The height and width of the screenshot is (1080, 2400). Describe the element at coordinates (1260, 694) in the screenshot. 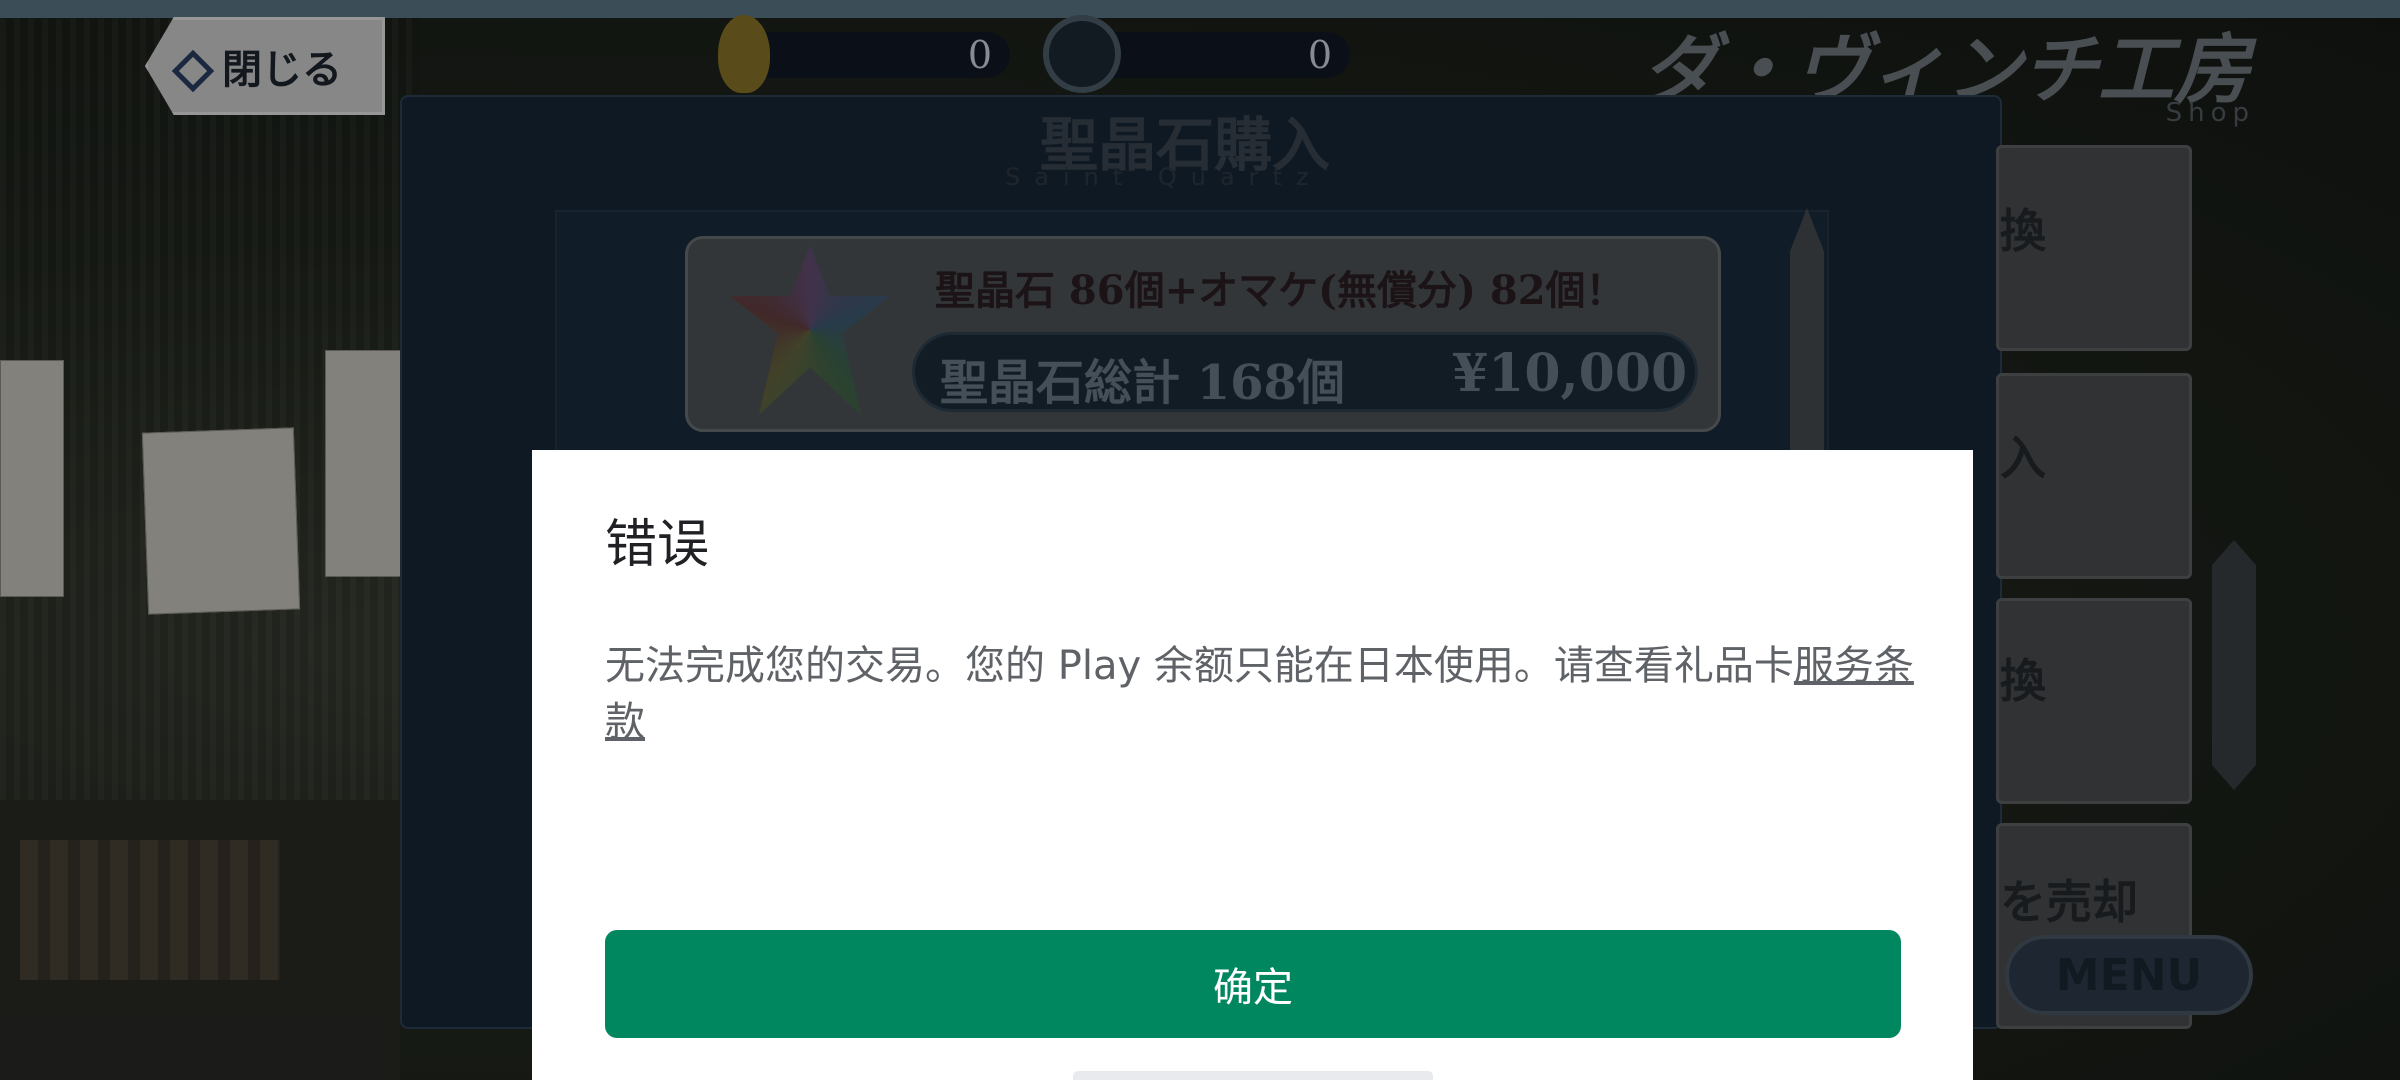

I see `dialog-message: 无法完成您的交易。您的 Play 余额只能在日本使用。请查看礼品卡服务条款` at that location.